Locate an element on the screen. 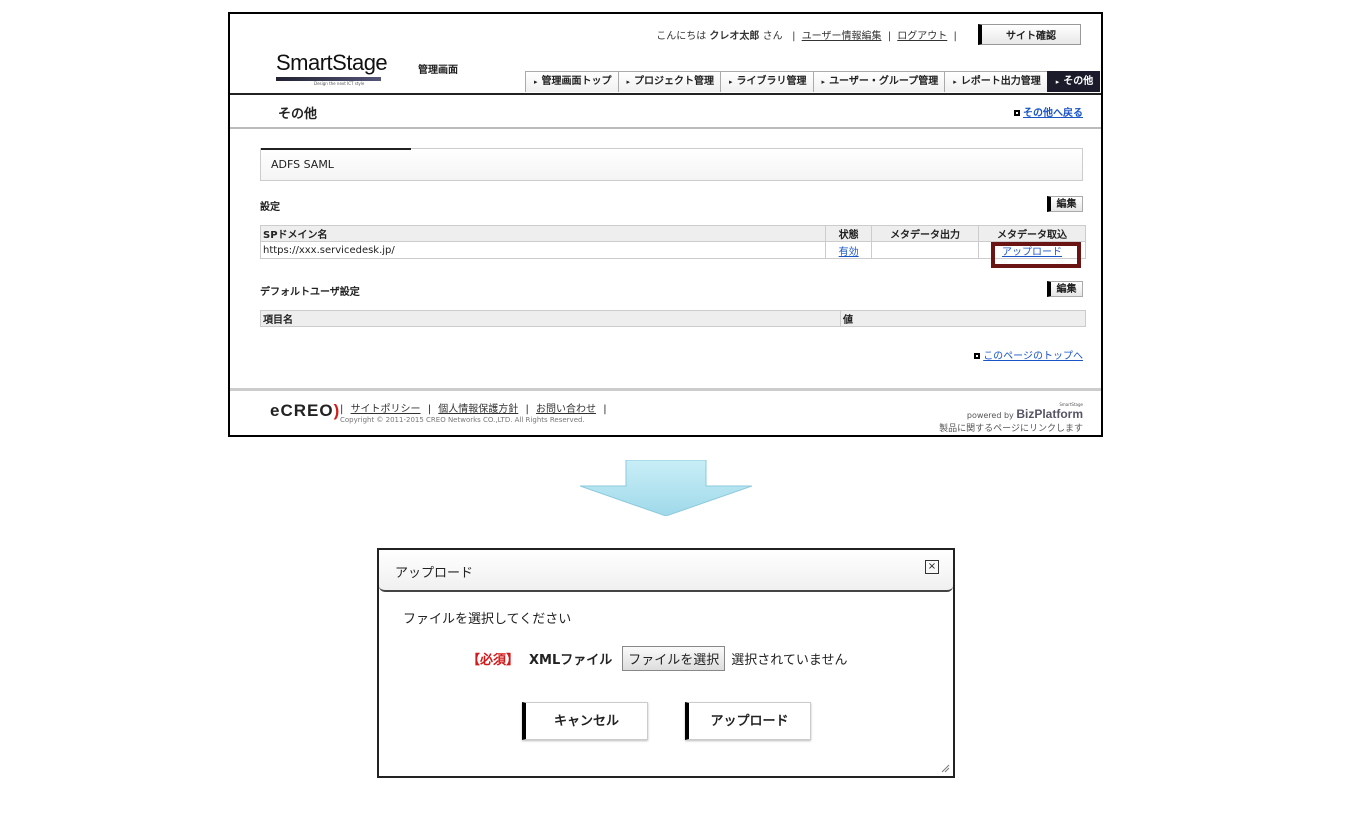 The image size is (1351, 818). no-file-selected-text: 選択されていません is located at coordinates (789, 660).